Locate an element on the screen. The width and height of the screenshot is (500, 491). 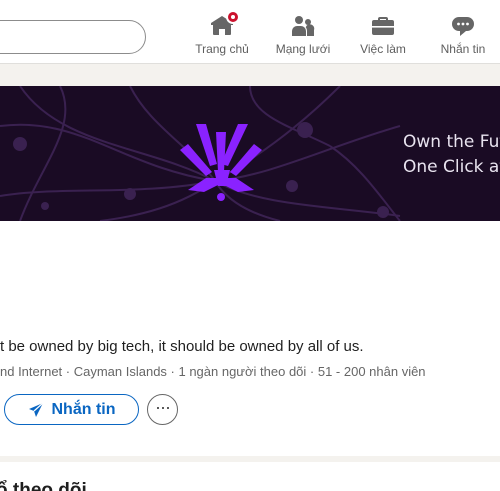
message-icon is located at coordinates (463, 26).